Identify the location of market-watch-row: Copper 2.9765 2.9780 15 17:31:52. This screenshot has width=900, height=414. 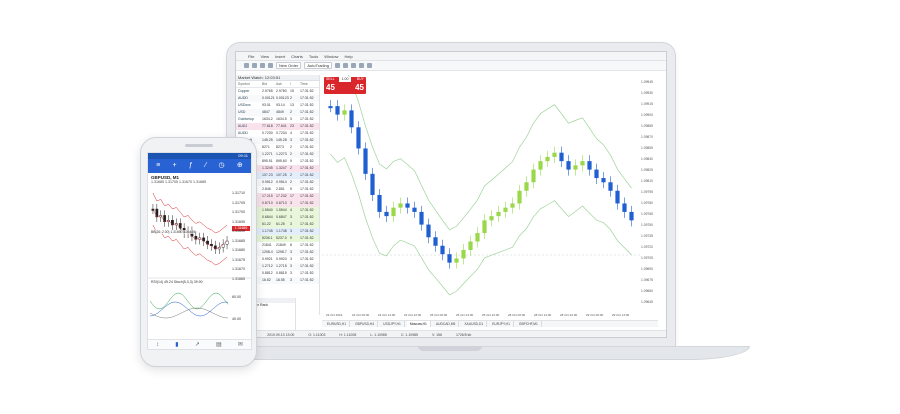
(277, 91).